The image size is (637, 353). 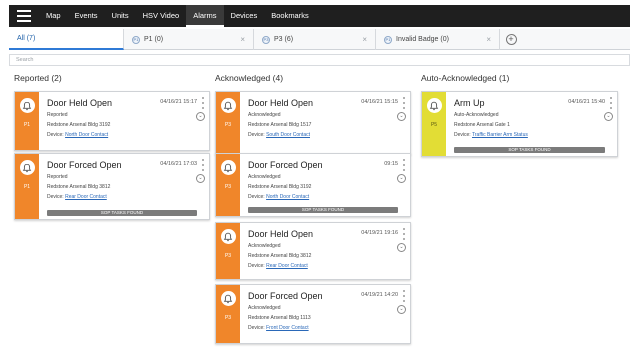 What do you see at coordinates (178, 164) in the screenshot?
I see `alarm-time: 04/16/21 17:03` at bounding box center [178, 164].